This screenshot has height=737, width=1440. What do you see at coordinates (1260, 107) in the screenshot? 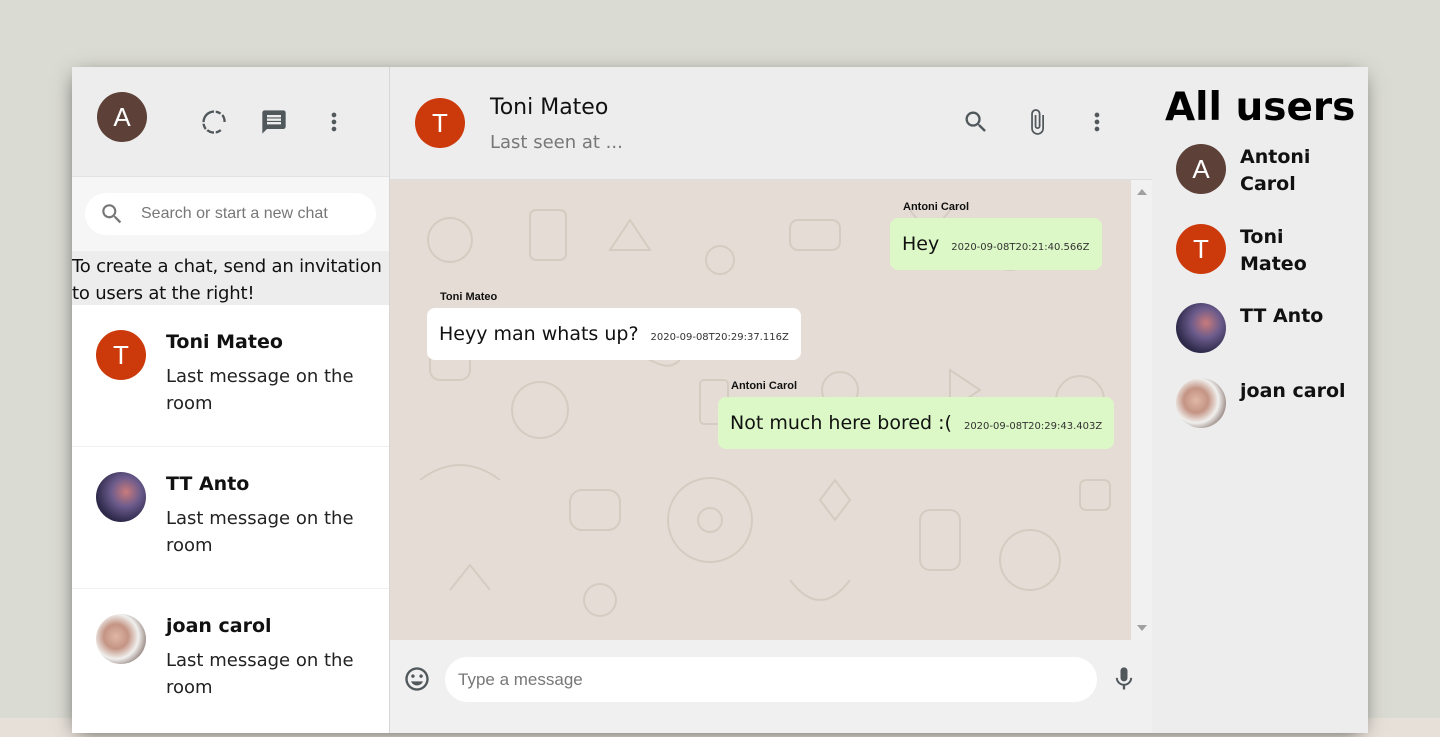
I see `all-users-title: All users` at bounding box center [1260, 107].